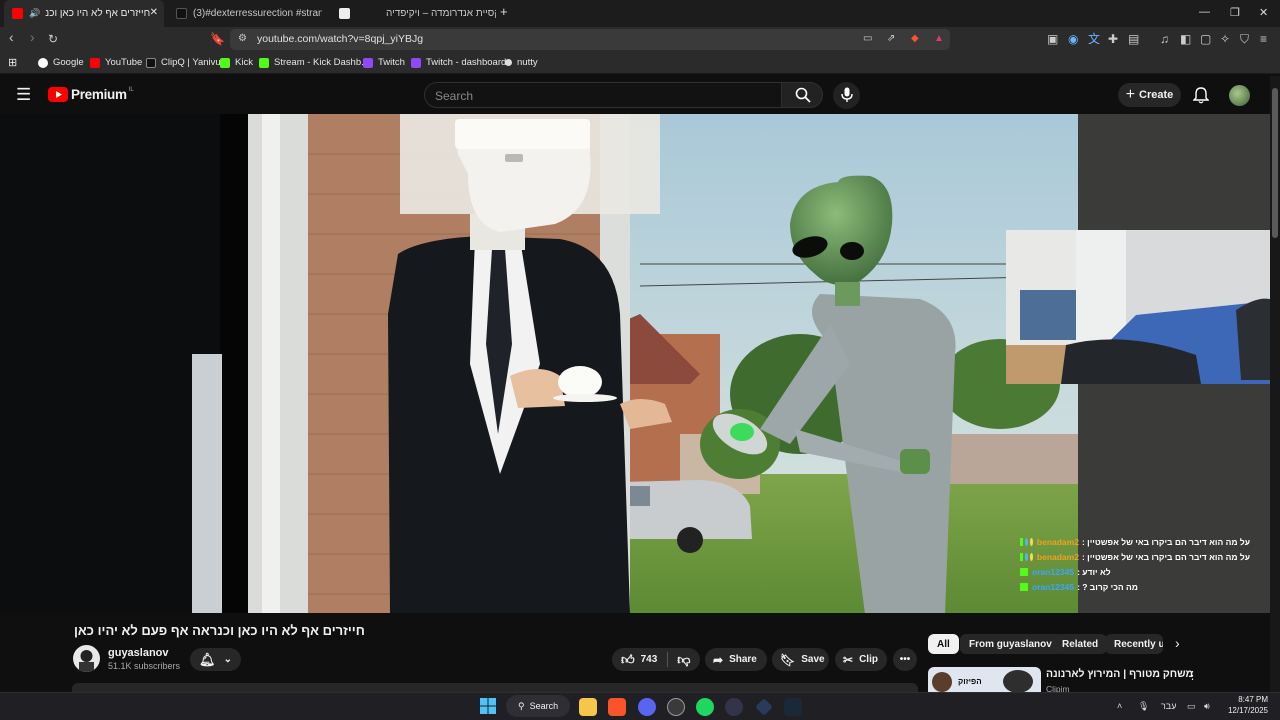  What do you see at coordinates (683, 660) in the screenshot?
I see `dislike-button: 👎︎` at bounding box center [683, 660].